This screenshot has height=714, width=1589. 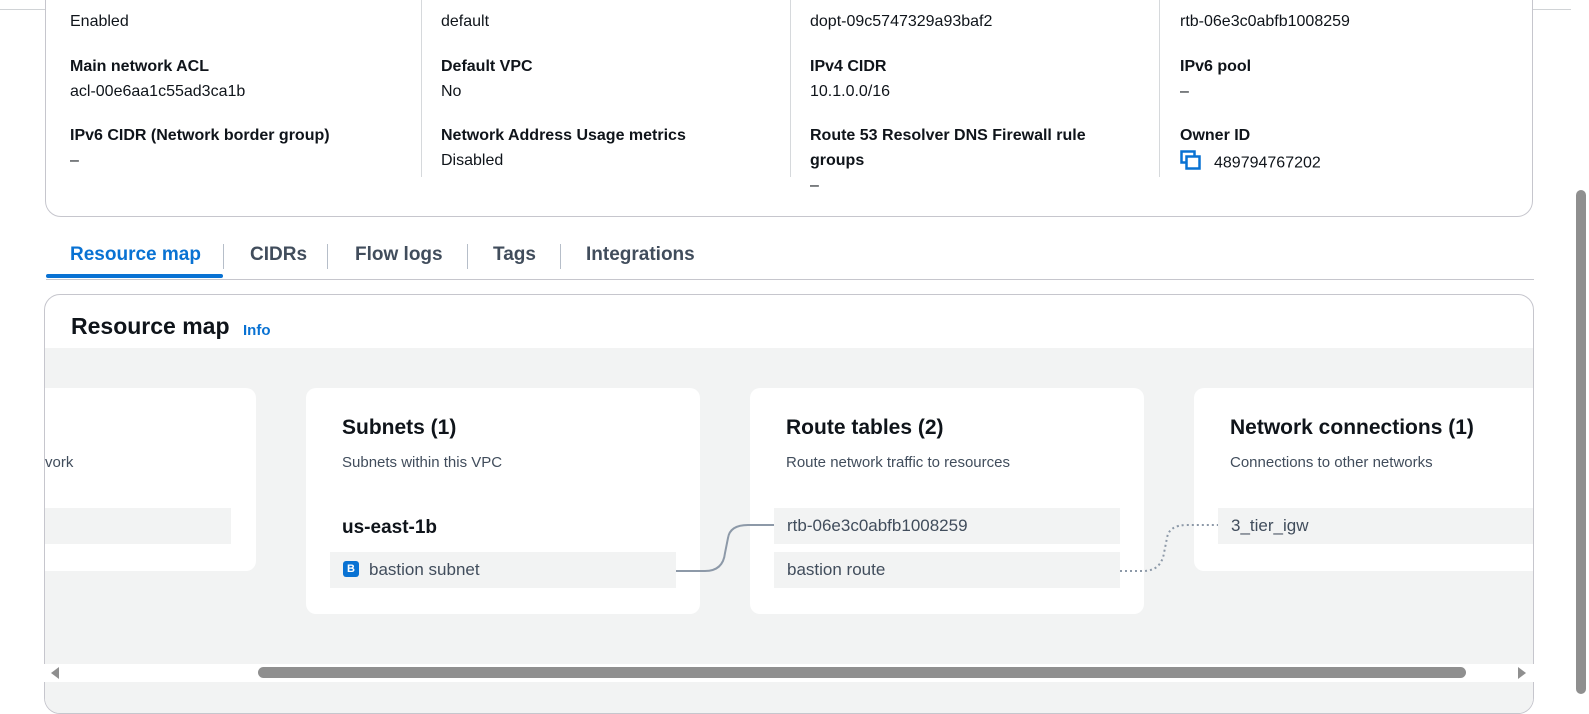 What do you see at coordinates (157, 92) in the screenshot?
I see `main-network-acl-link: acl-00e6aa1c55ad3ca1b` at bounding box center [157, 92].